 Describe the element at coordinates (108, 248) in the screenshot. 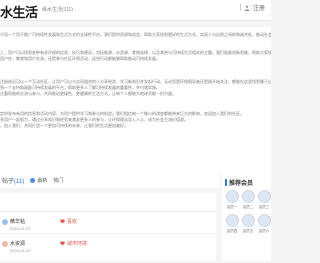

I see `list-item: 水资源 2024-01-02 城市环境` at that location.